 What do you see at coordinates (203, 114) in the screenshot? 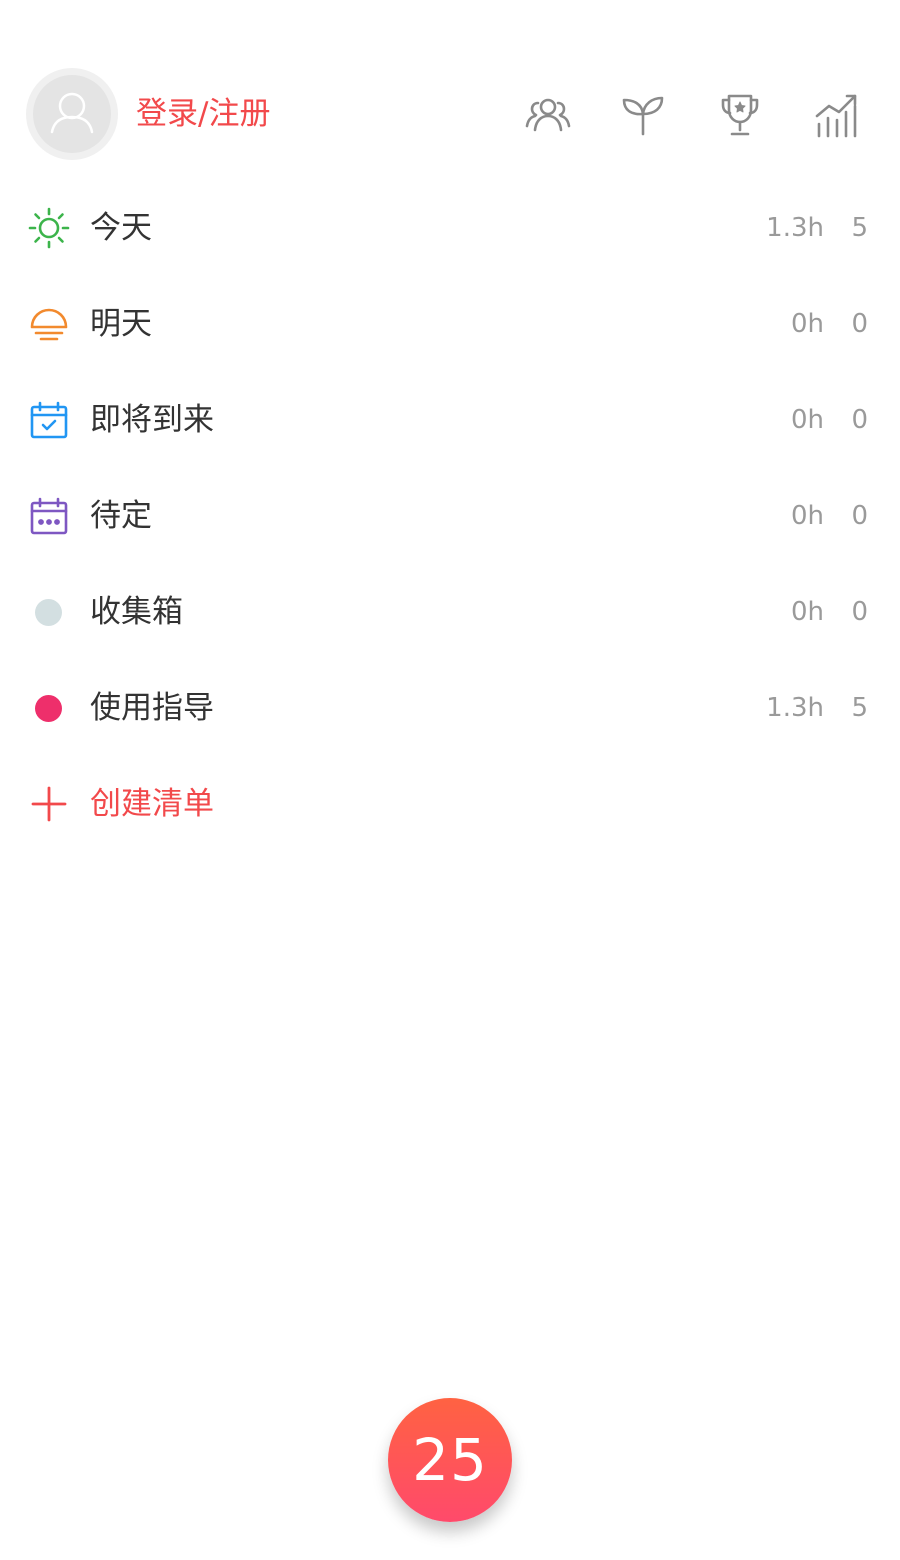
I see `login-register-link: 登录/注册` at bounding box center [203, 114].